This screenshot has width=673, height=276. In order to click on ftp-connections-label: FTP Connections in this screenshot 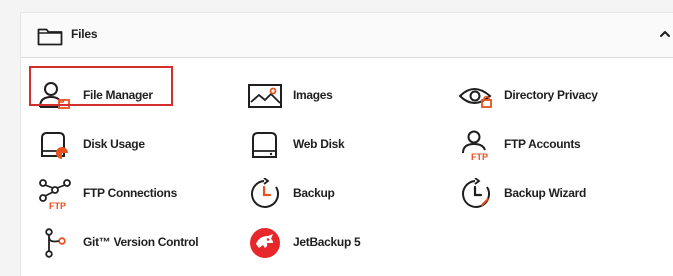, I will do `click(130, 193)`.